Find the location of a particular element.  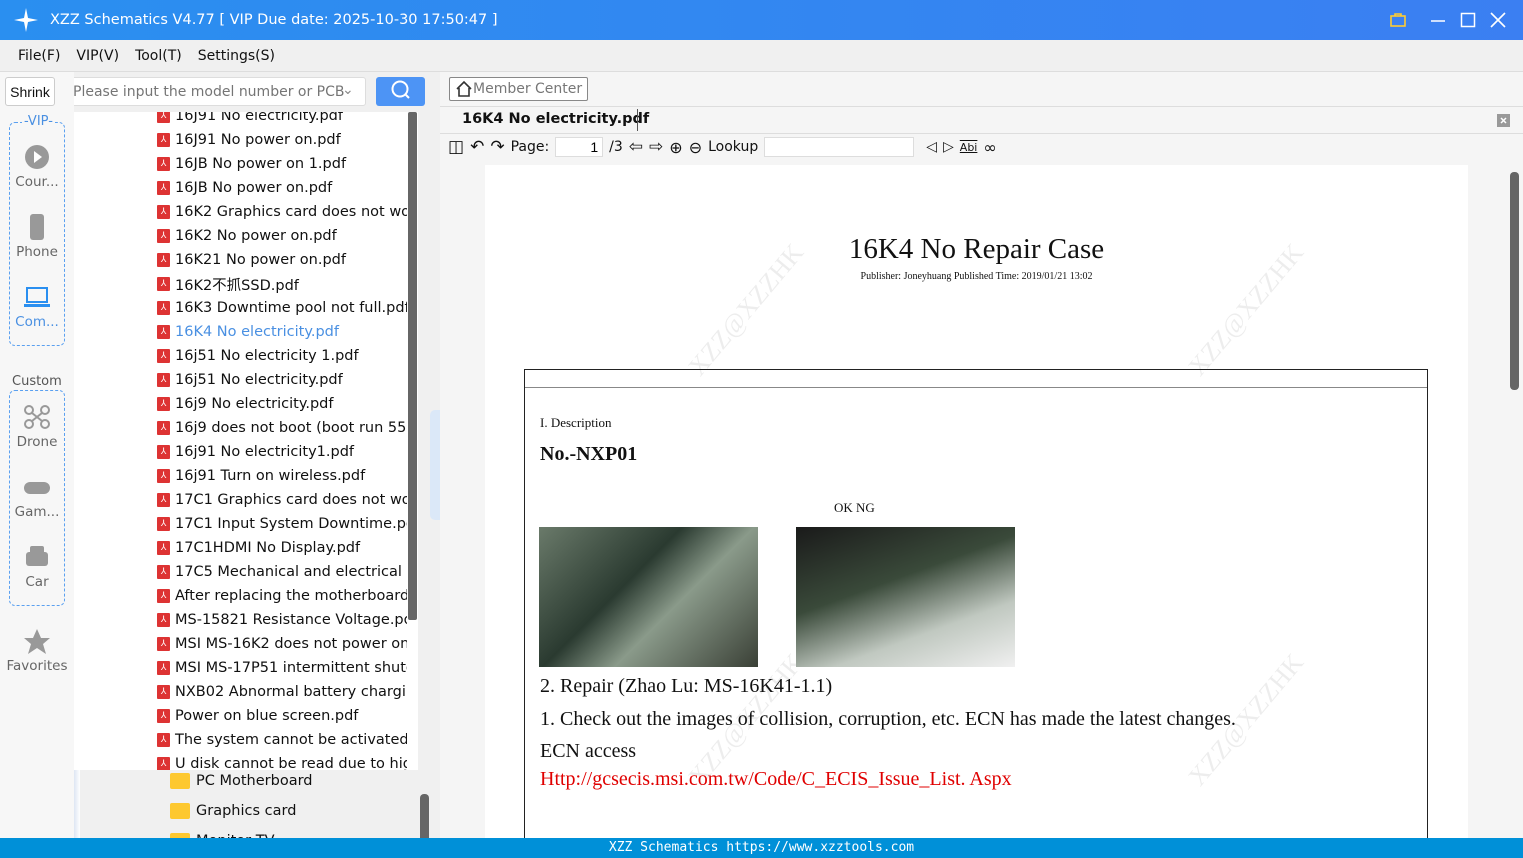

rail-label: Favorites is located at coordinates (37, 666).